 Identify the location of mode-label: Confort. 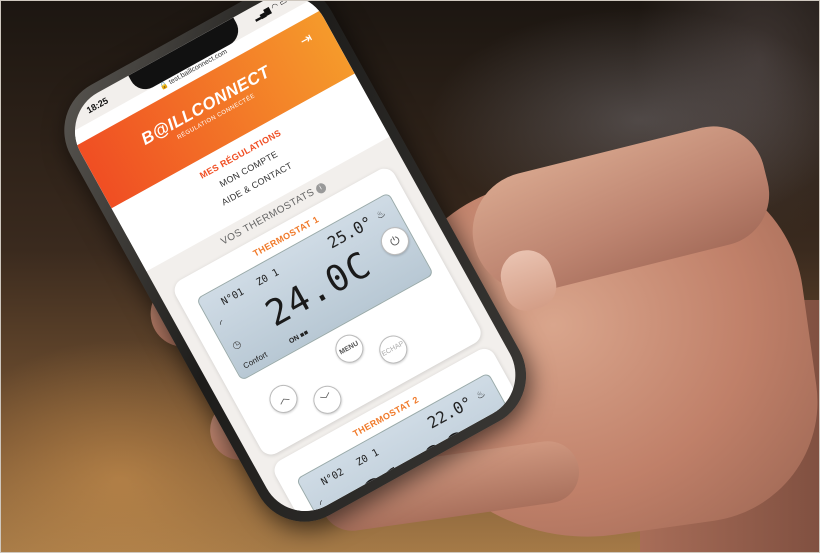
(255, 360).